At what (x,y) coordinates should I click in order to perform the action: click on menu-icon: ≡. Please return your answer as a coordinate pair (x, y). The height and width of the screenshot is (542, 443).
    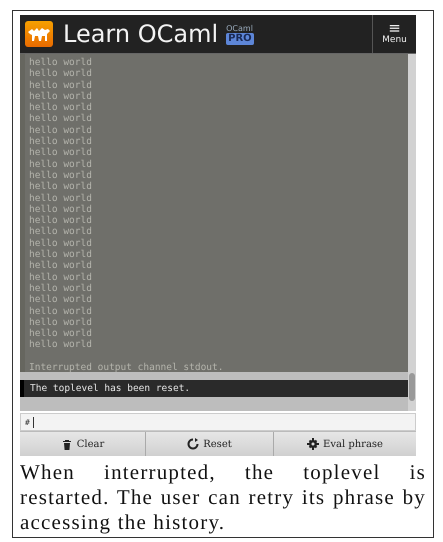
    Looking at the image, I should click on (394, 28).